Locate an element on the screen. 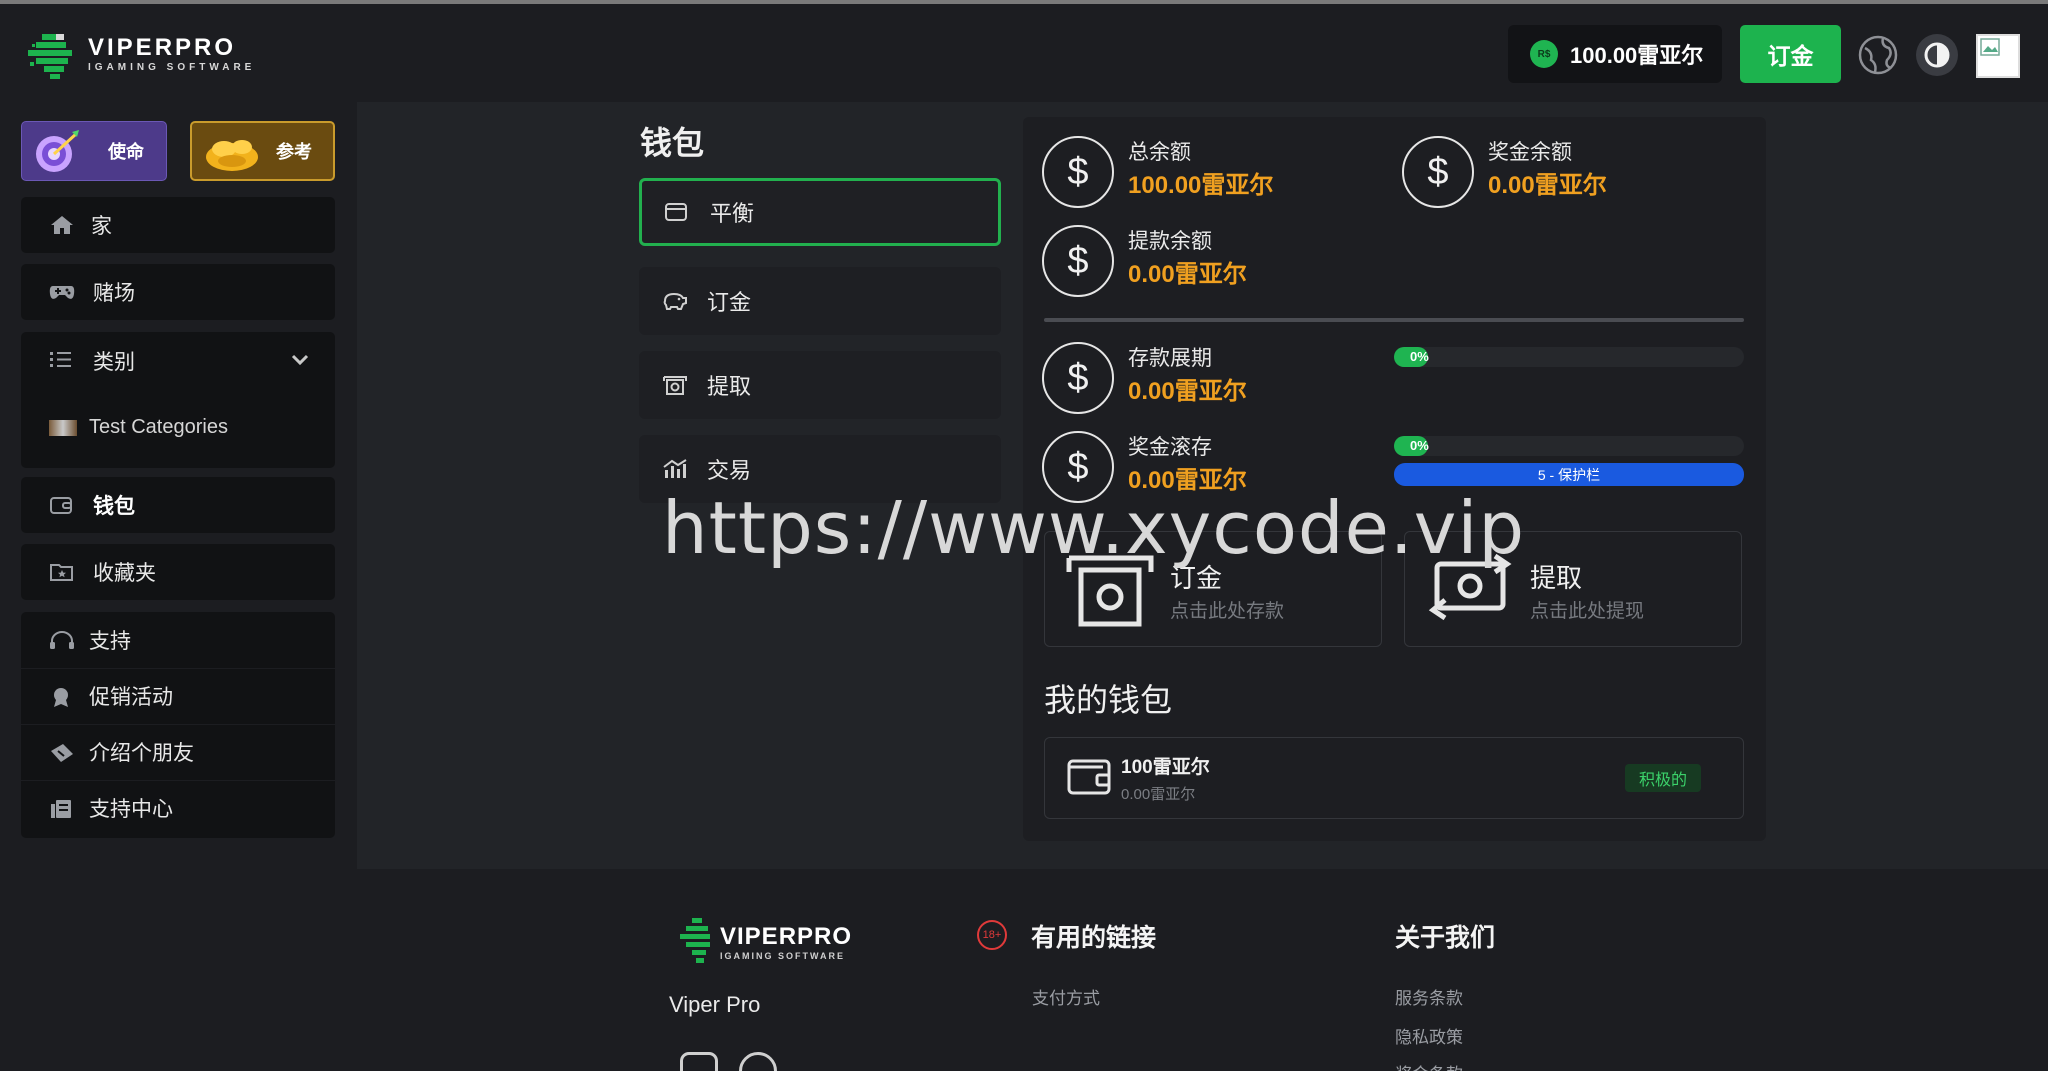 The height and width of the screenshot is (1071, 2048). tab-withdraw: 提取 is located at coordinates (820, 385).